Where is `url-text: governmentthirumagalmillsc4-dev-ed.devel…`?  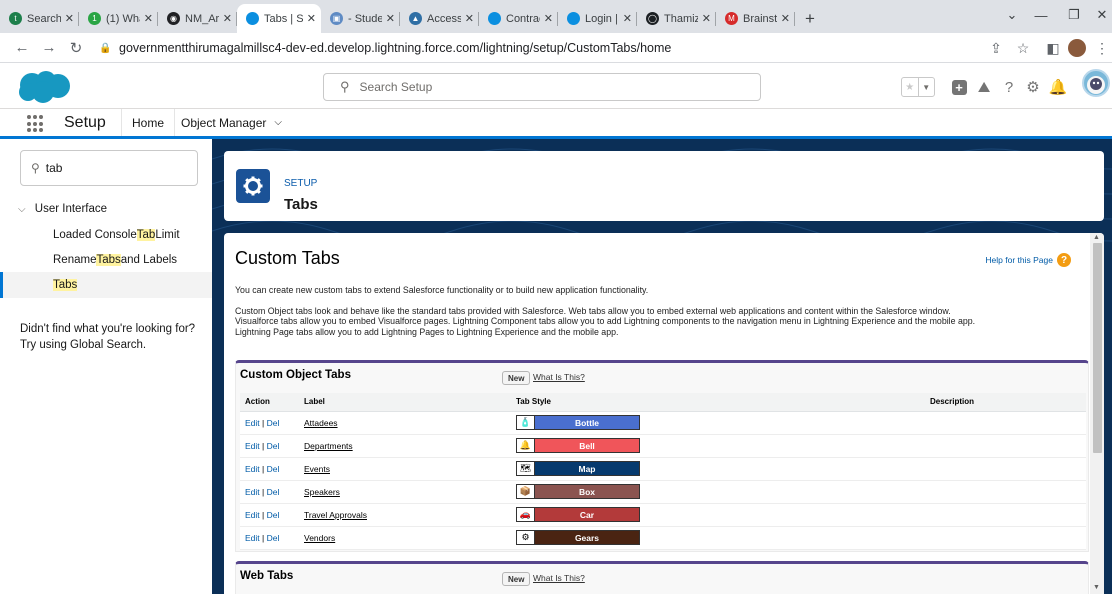 url-text: governmentthirumagalmillsc4-dev-ed.devel… is located at coordinates (395, 48).